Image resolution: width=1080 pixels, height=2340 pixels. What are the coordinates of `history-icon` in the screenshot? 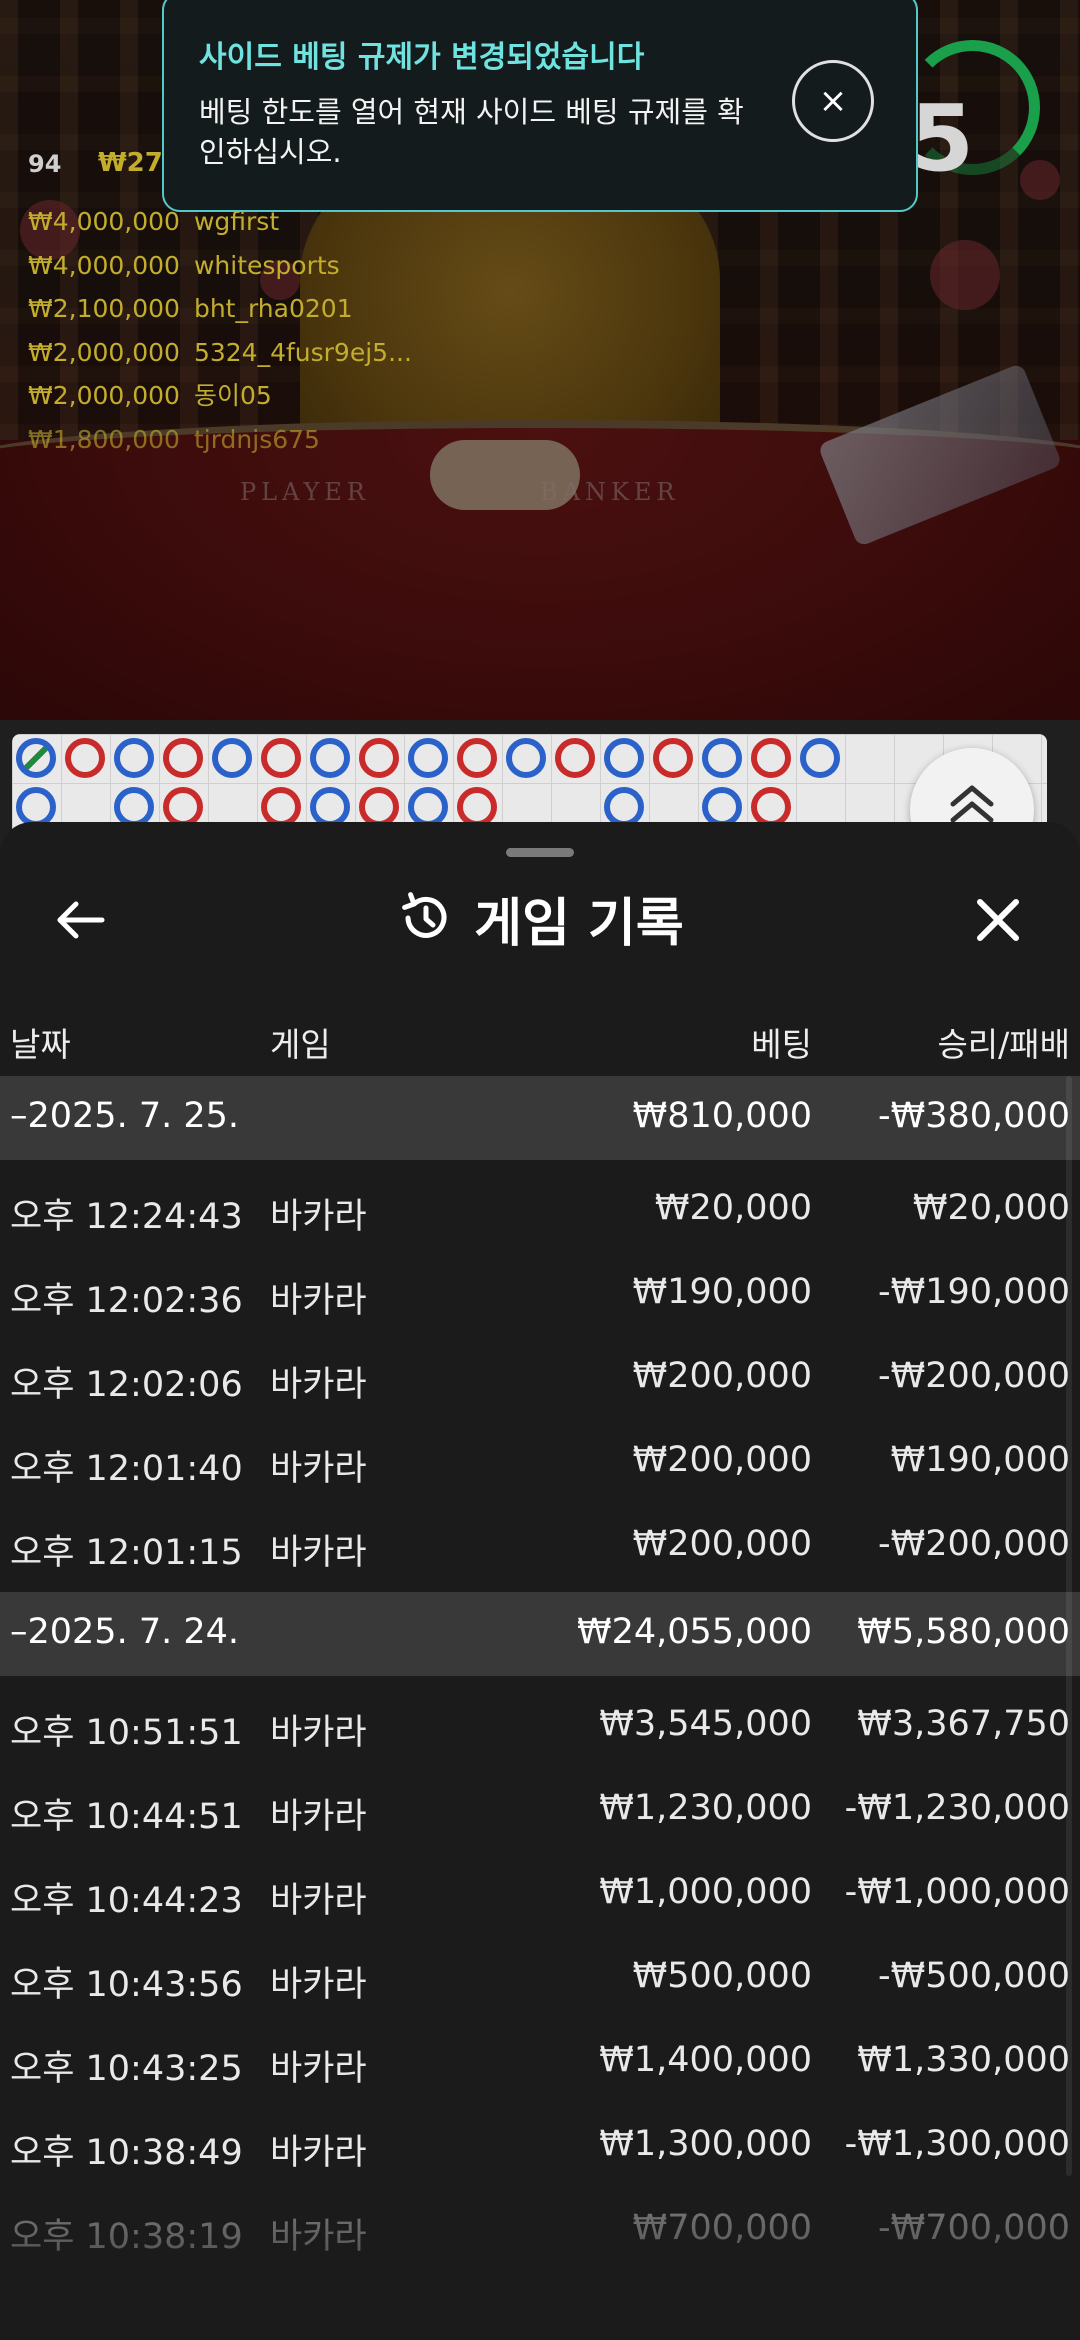 It's located at (424, 915).